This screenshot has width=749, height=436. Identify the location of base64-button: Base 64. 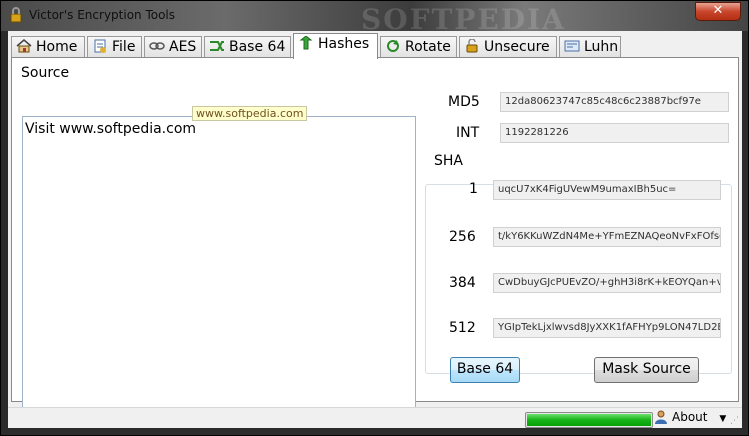
(485, 370).